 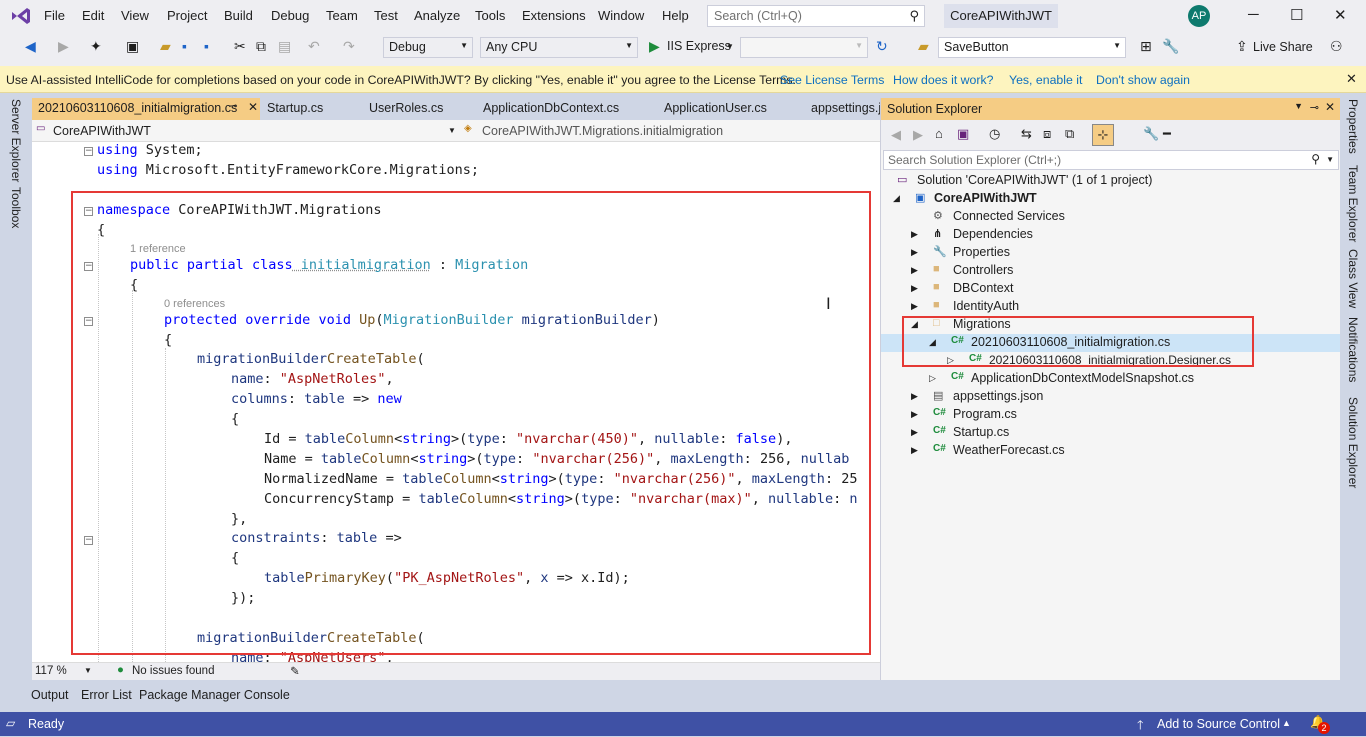 What do you see at coordinates (132, 46) in the screenshot?
I see `new-item-icon: ▣` at bounding box center [132, 46].